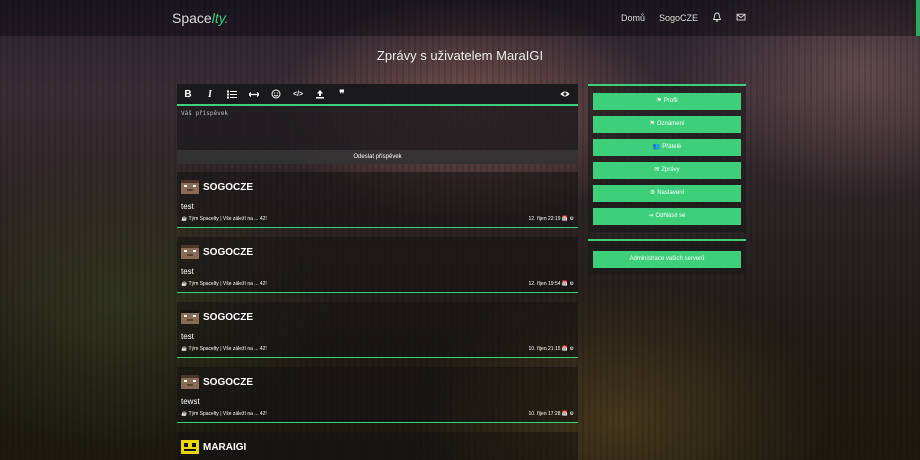 The image size is (920, 460). Describe the element at coordinates (190, 401) in the screenshot. I see `post-text: tewst` at that location.